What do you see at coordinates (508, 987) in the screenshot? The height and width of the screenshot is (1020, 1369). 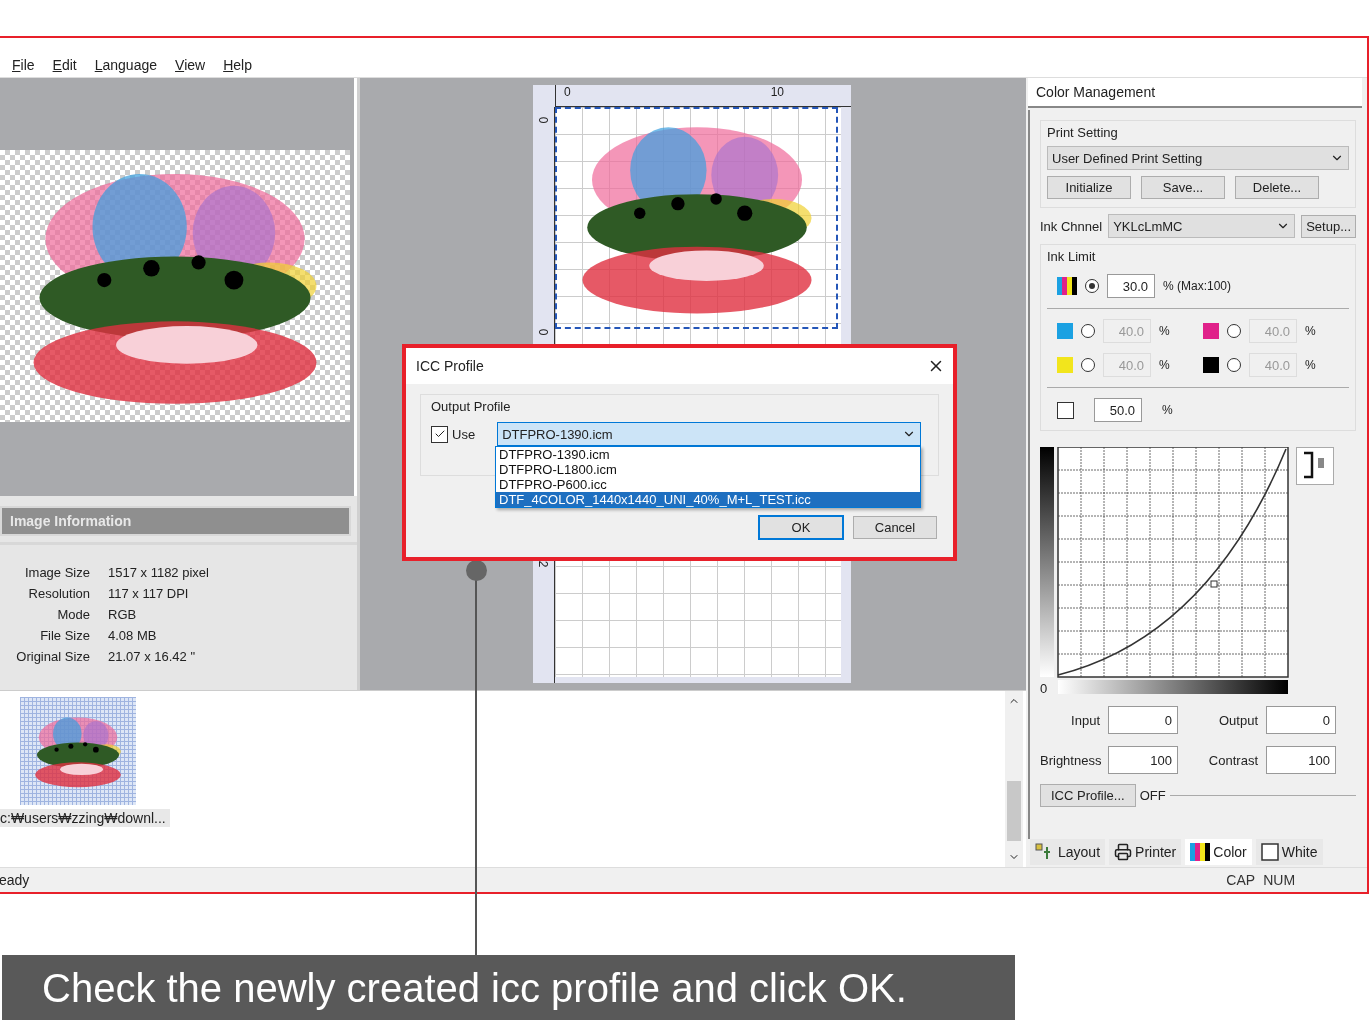 I see `caption-banner: Check the newly created icc profile and click OK.` at bounding box center [508, 987].